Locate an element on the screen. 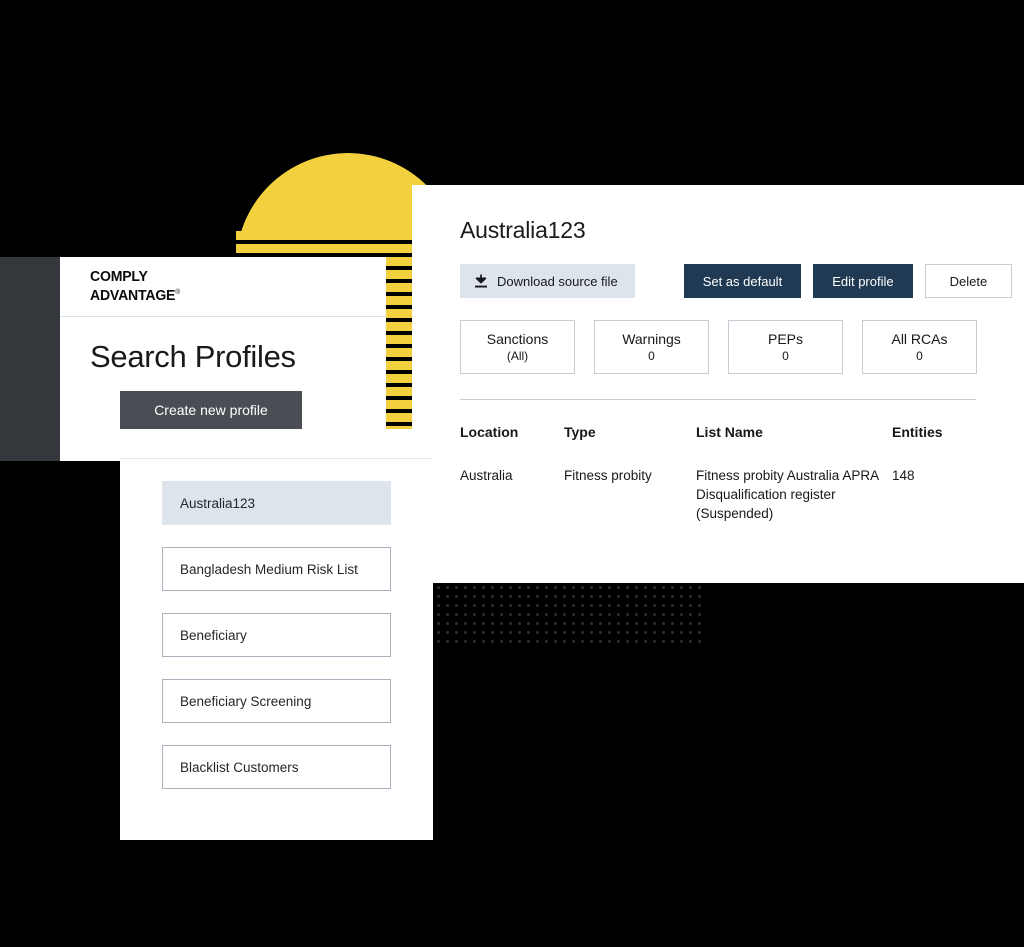 Image resolution: width=1024 pixels, height=947 pixels. edit-profile-label: Edit profile is located at coordinates (863, 281).